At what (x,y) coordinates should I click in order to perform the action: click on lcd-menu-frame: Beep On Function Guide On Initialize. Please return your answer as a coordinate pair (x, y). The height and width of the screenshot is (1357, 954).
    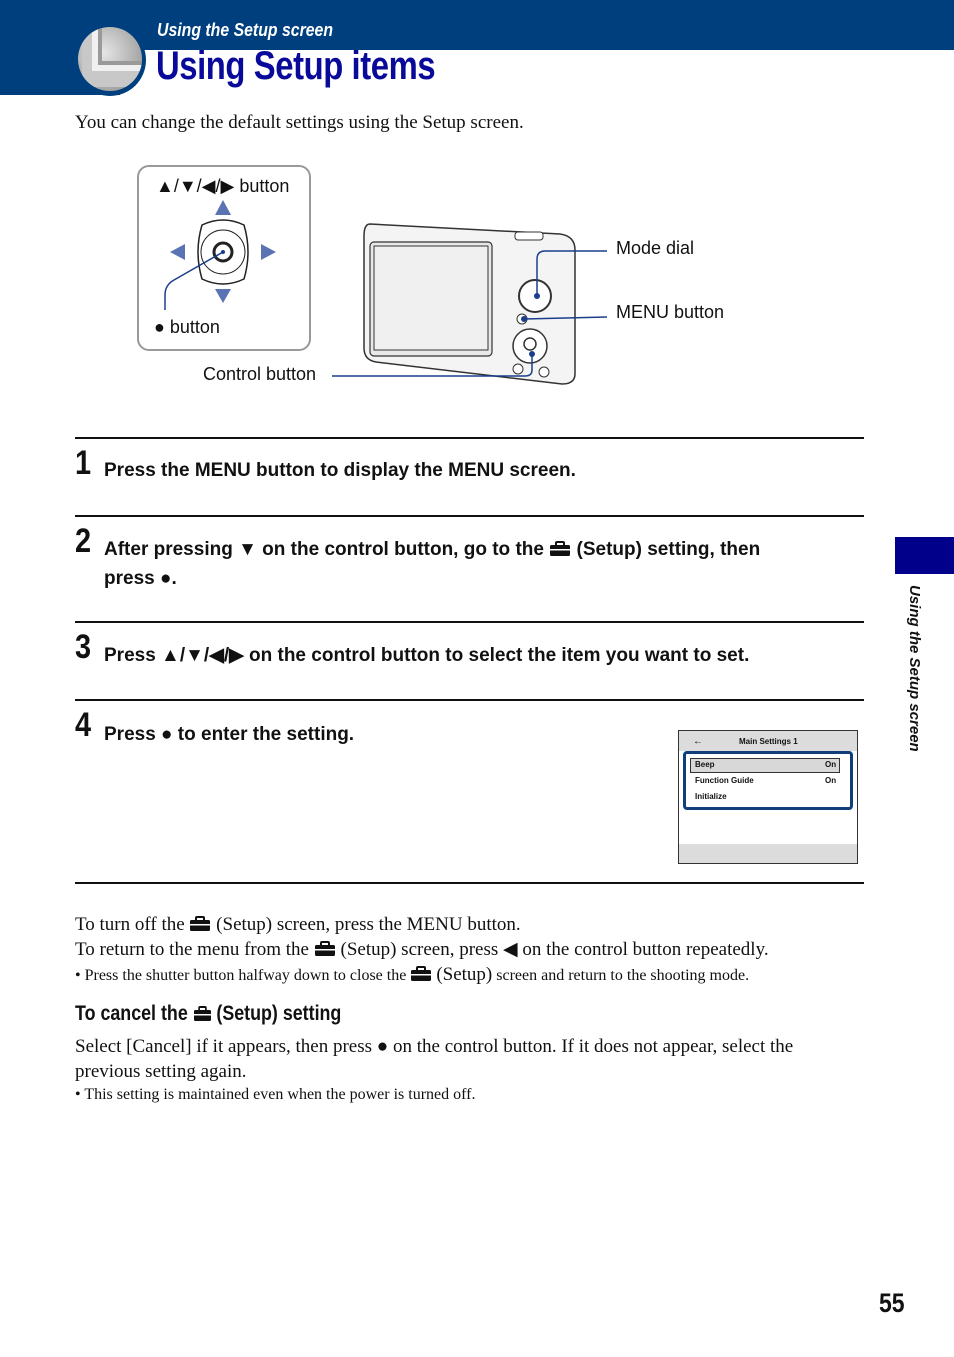
    Looking at the image, I should click on (768, 780).